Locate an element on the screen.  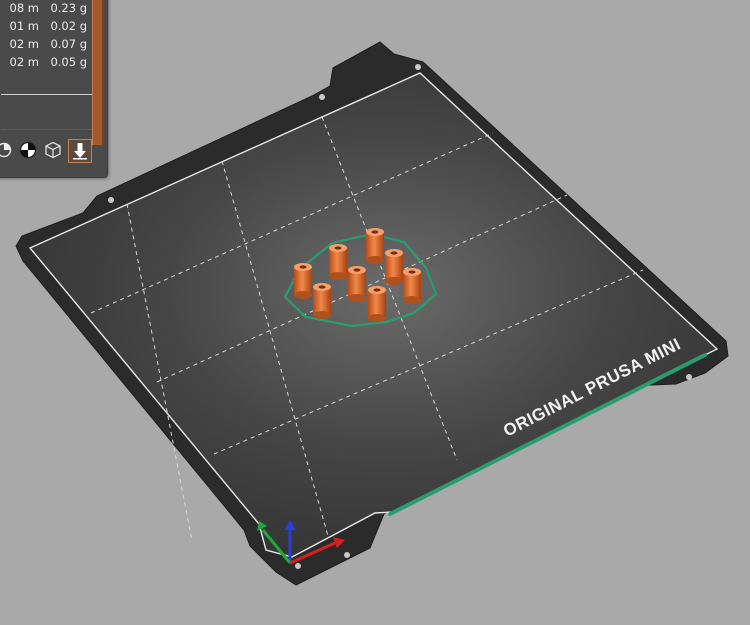
cut-view-icon is located at coordinates (6, 150).